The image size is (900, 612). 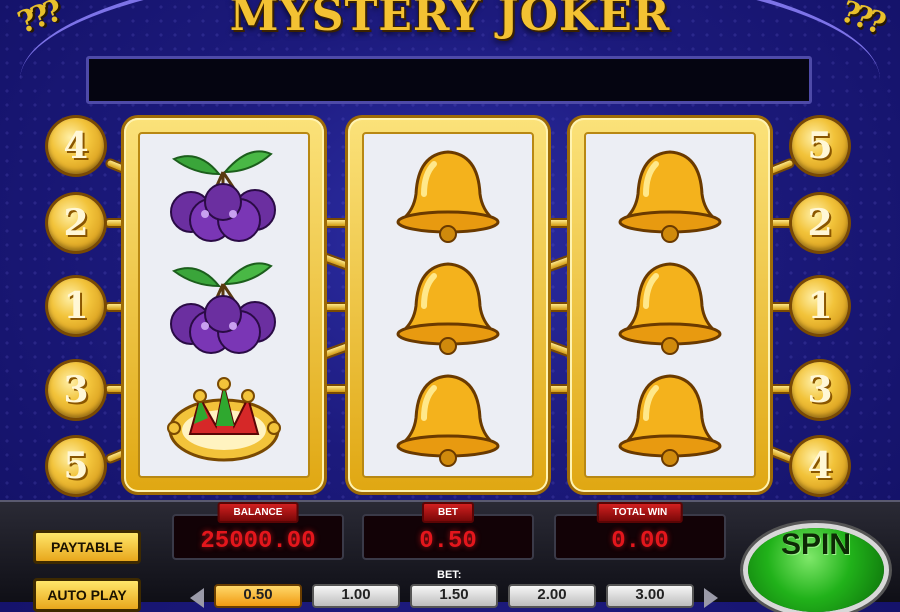 I want to click on total-win-meter: TOTAL WIN 0.00, so click(x=640, y=531).